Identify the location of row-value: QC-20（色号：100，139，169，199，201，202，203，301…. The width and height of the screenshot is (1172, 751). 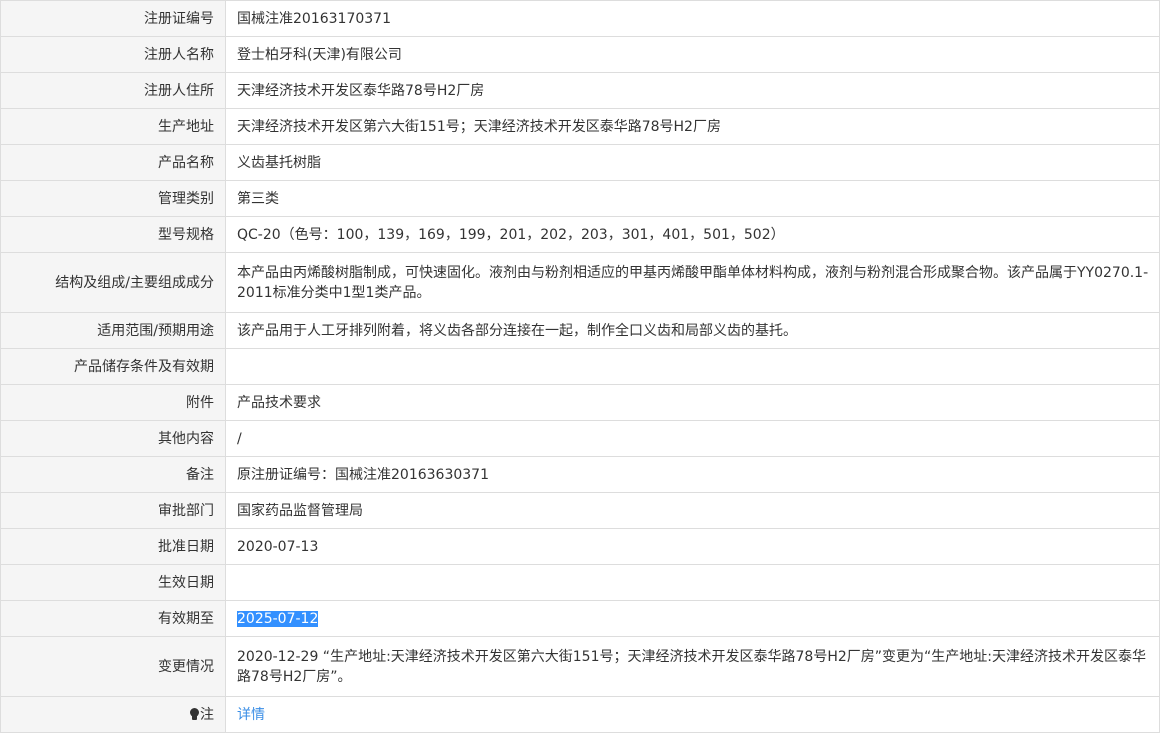
(692, 234).